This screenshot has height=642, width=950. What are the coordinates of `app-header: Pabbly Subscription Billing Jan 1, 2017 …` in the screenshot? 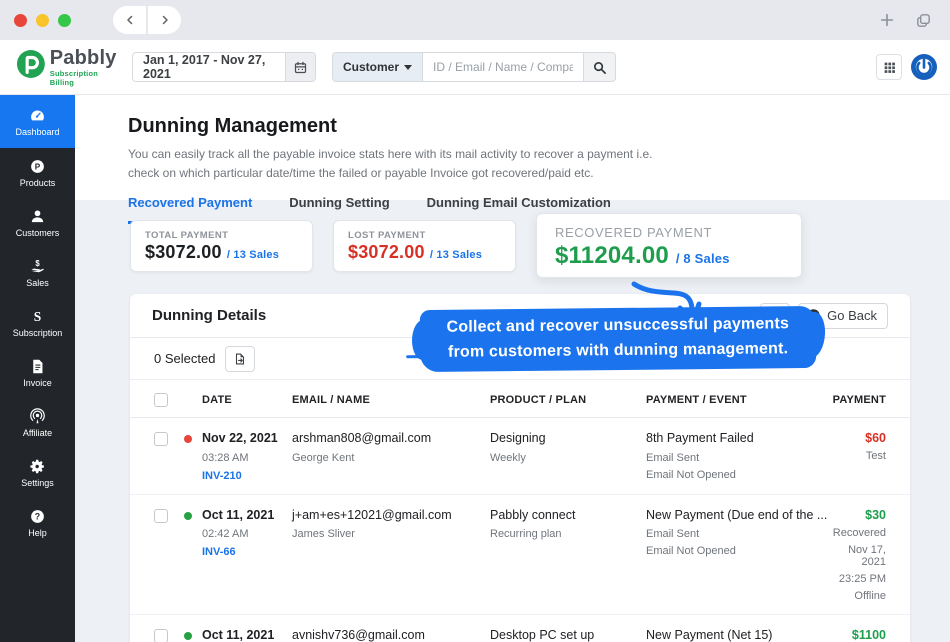 It's located at (475, 67).